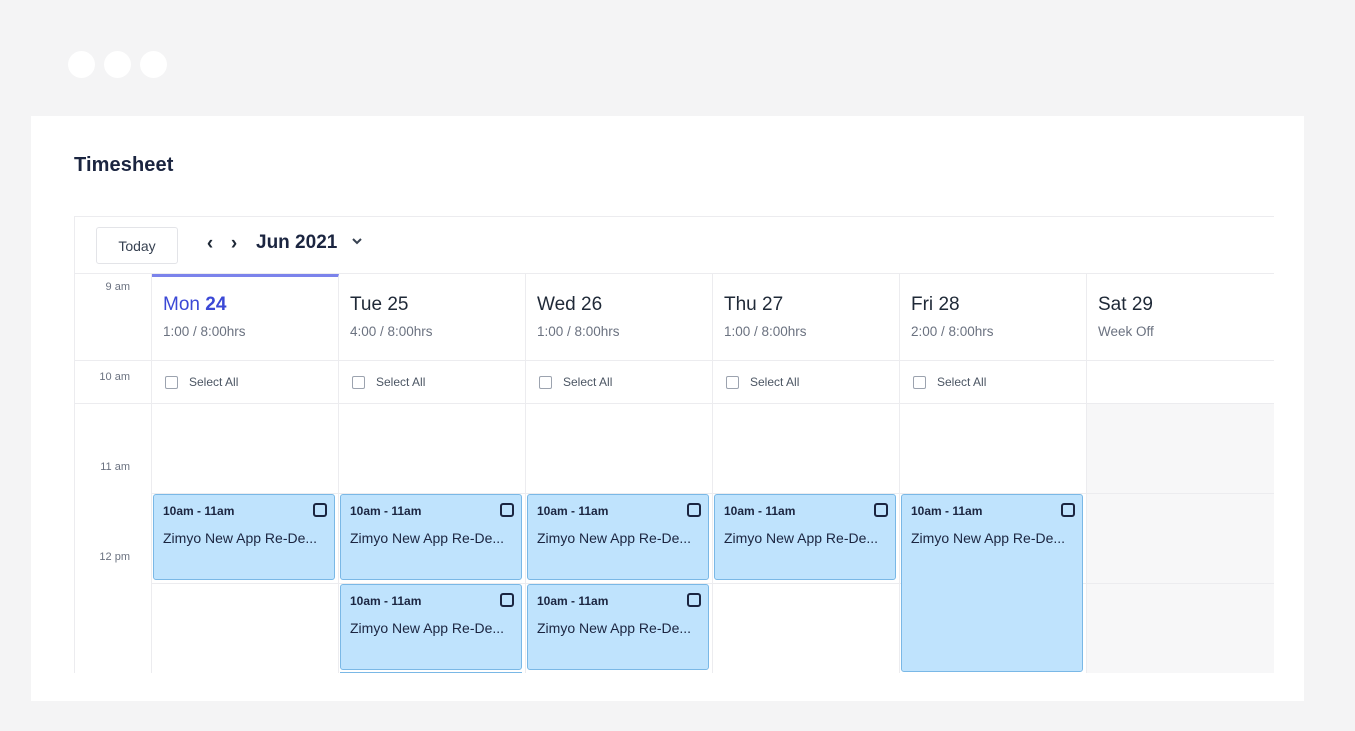  What do you see at coordinates (234, 244) in the screenshot?
I see `chevron-right-icon: ›` at bounding box center [234, 244].